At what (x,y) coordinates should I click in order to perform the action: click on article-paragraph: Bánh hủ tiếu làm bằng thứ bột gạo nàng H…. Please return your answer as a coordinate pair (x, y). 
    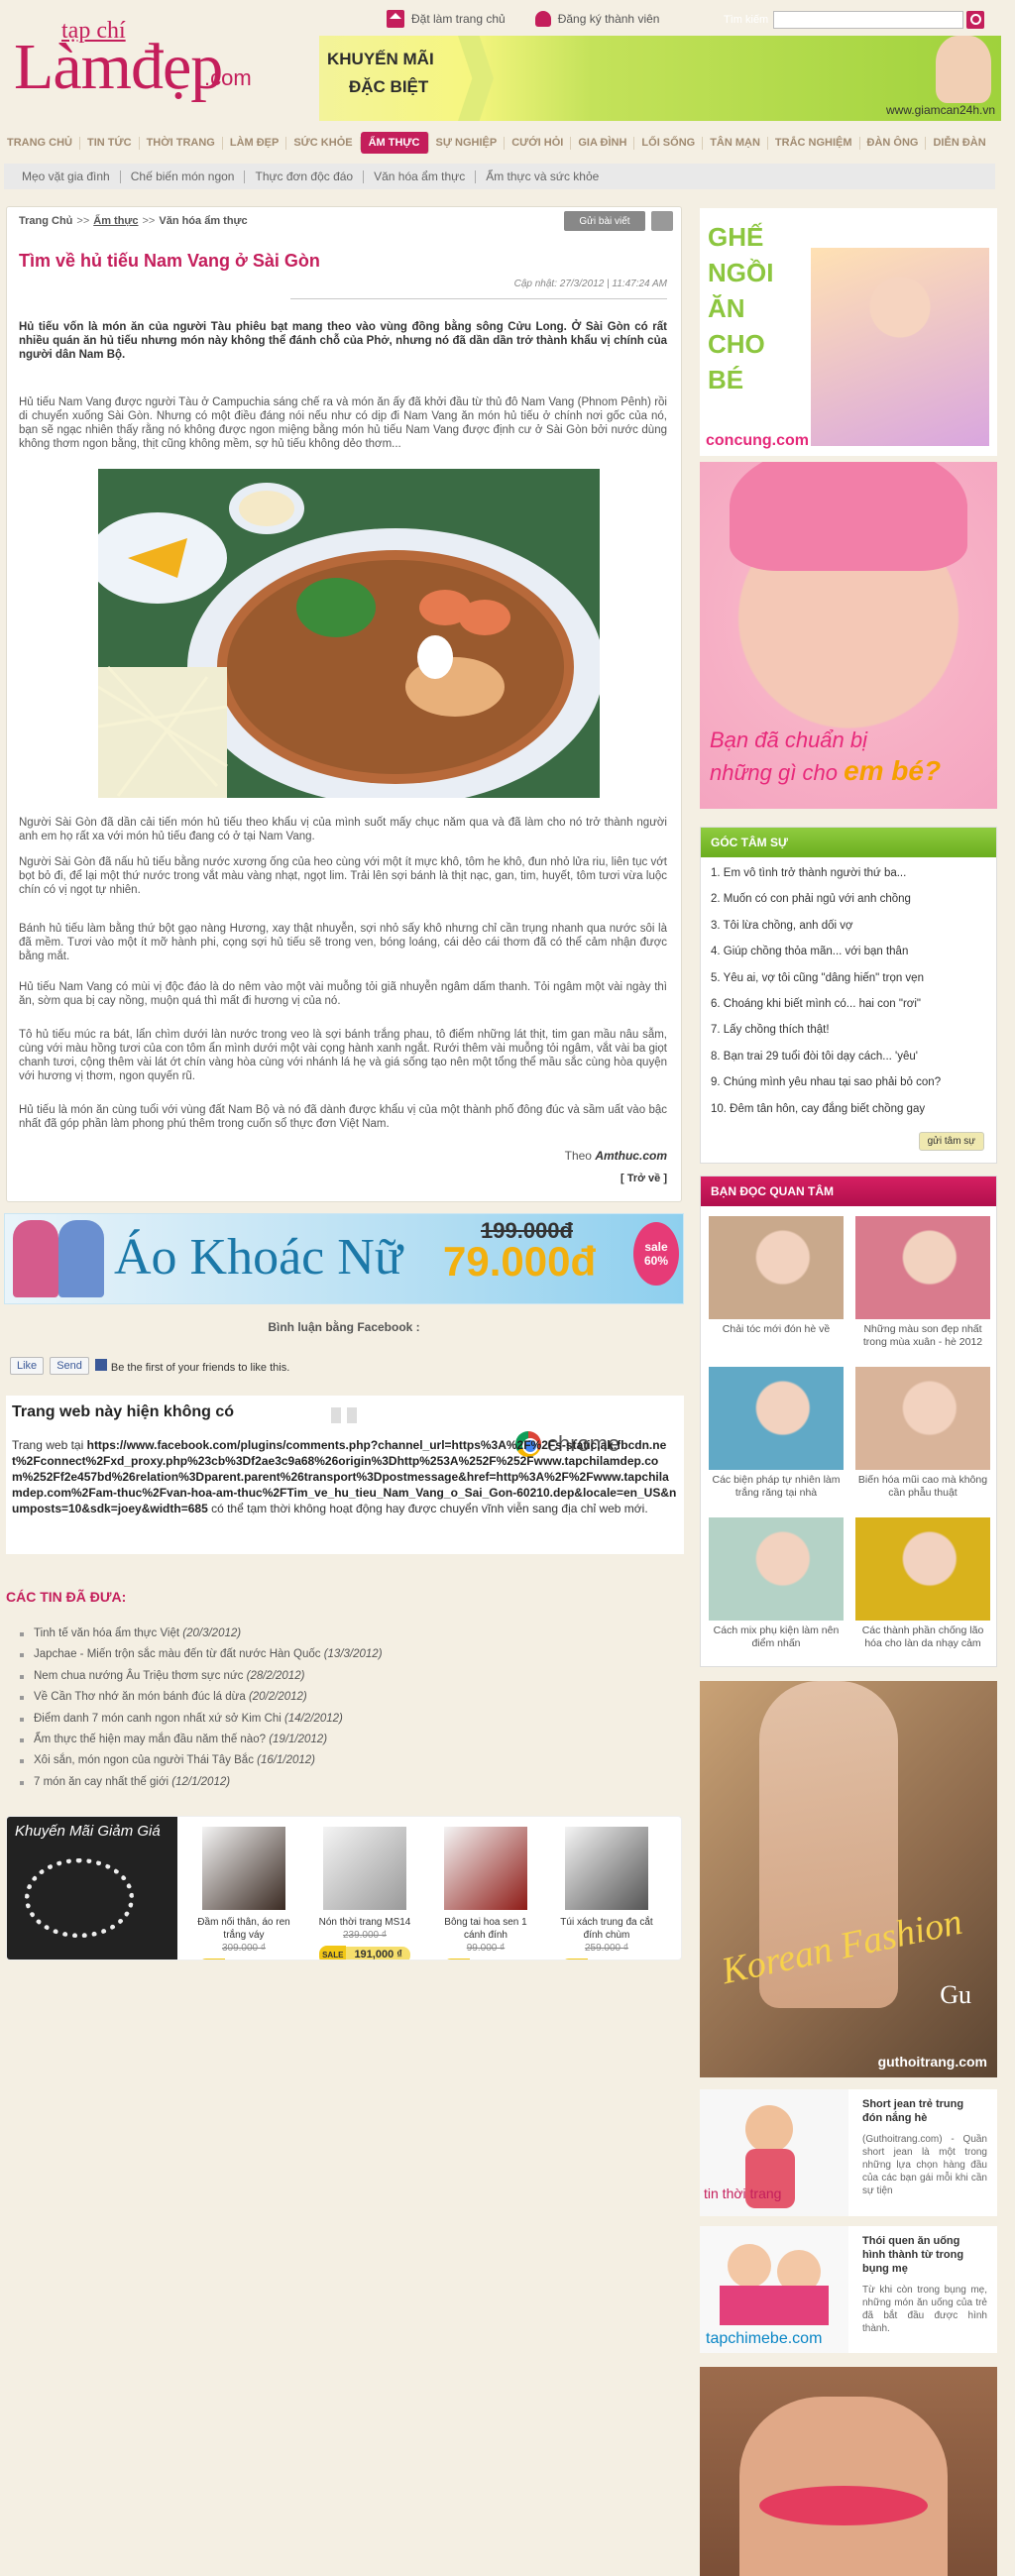
    Looking at the image, I should click on (343, 942).